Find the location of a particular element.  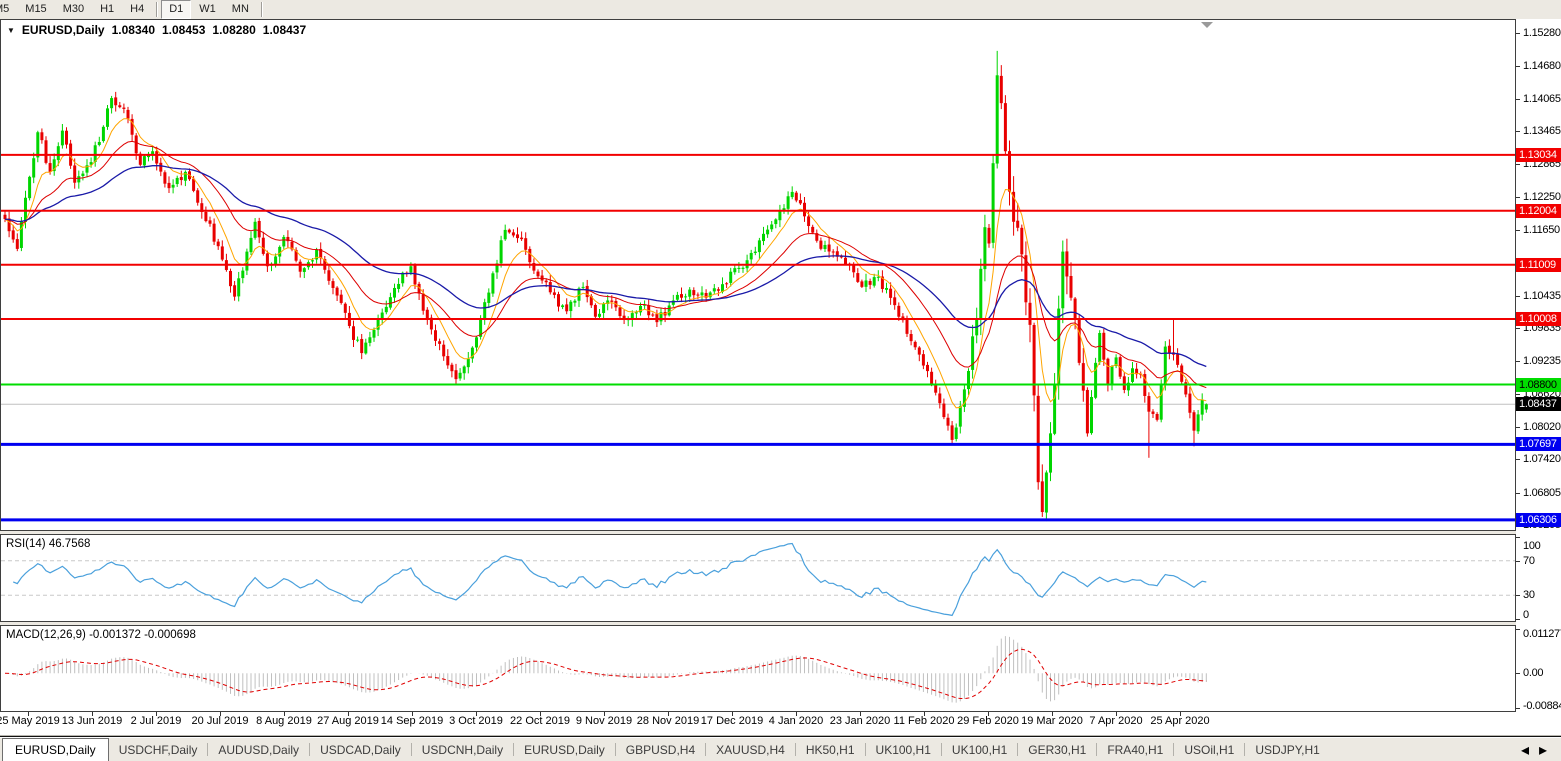

rsi-tick-label: 0 is located at coordinates (1526, 615).